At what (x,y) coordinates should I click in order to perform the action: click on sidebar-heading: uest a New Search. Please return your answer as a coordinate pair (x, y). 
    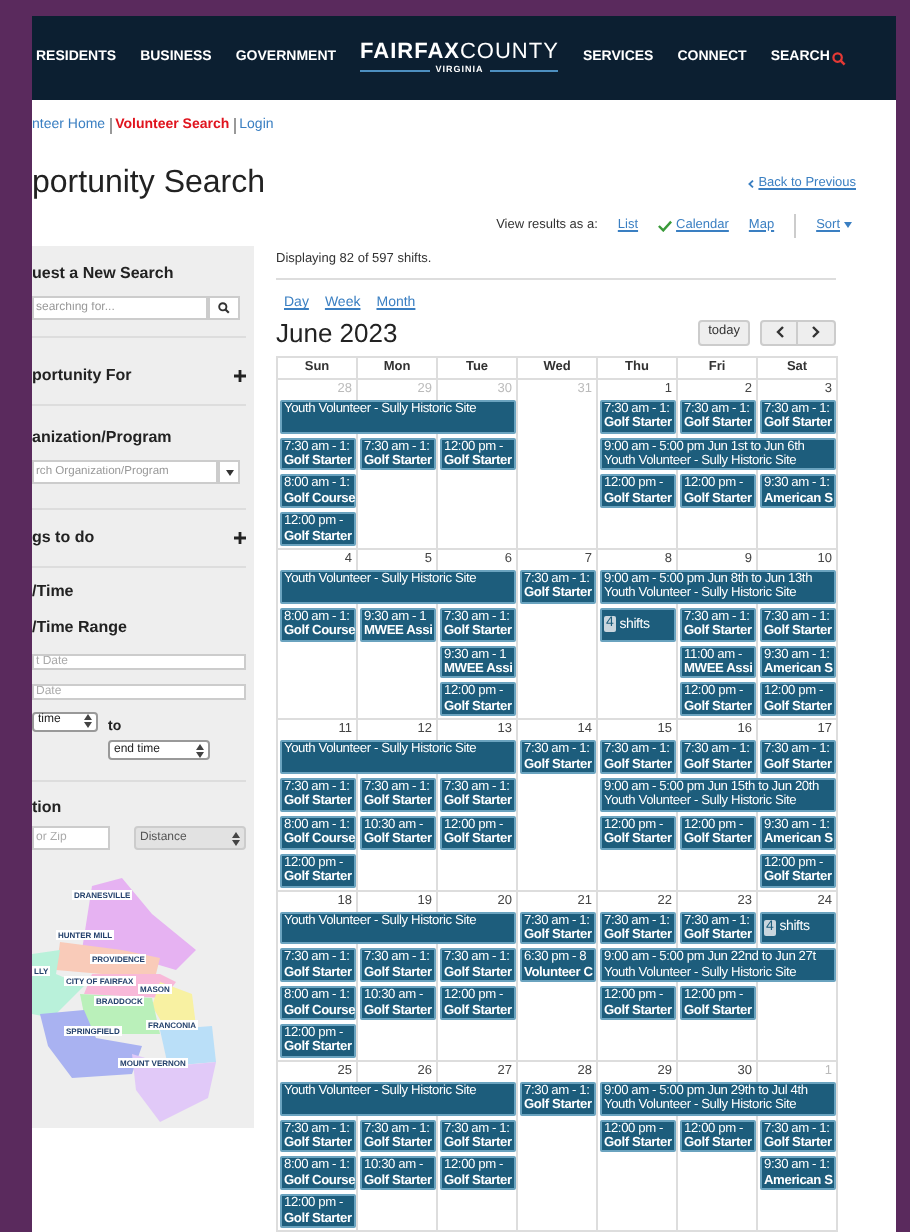
    Looking at the image, I should click on (104, 273).